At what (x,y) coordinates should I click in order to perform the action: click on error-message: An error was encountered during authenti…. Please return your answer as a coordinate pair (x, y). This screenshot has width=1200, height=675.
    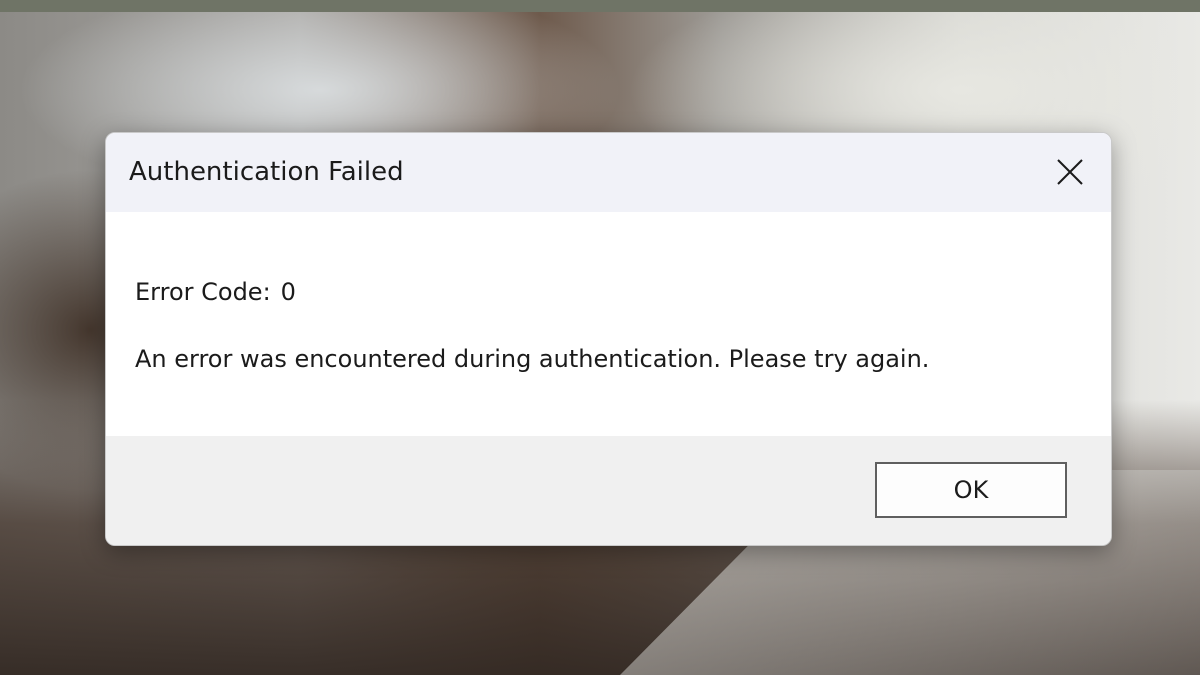
    Looking at the image, I should click on (532, 359).